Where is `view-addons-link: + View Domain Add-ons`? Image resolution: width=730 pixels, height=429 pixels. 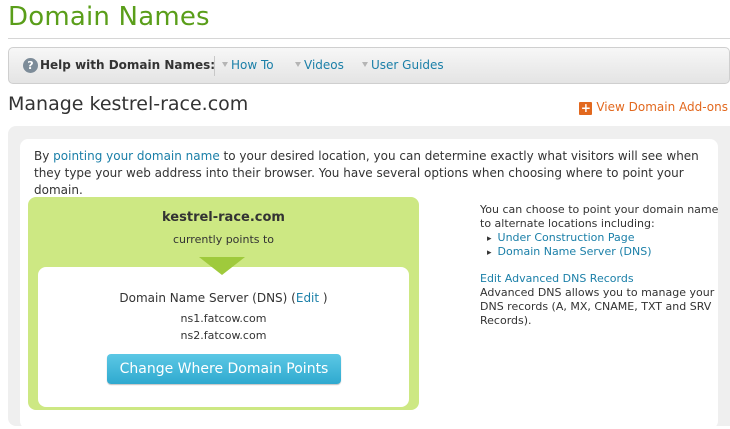 view-addons-link: + View Domain Add-ons is located at coordinates (653, 107).